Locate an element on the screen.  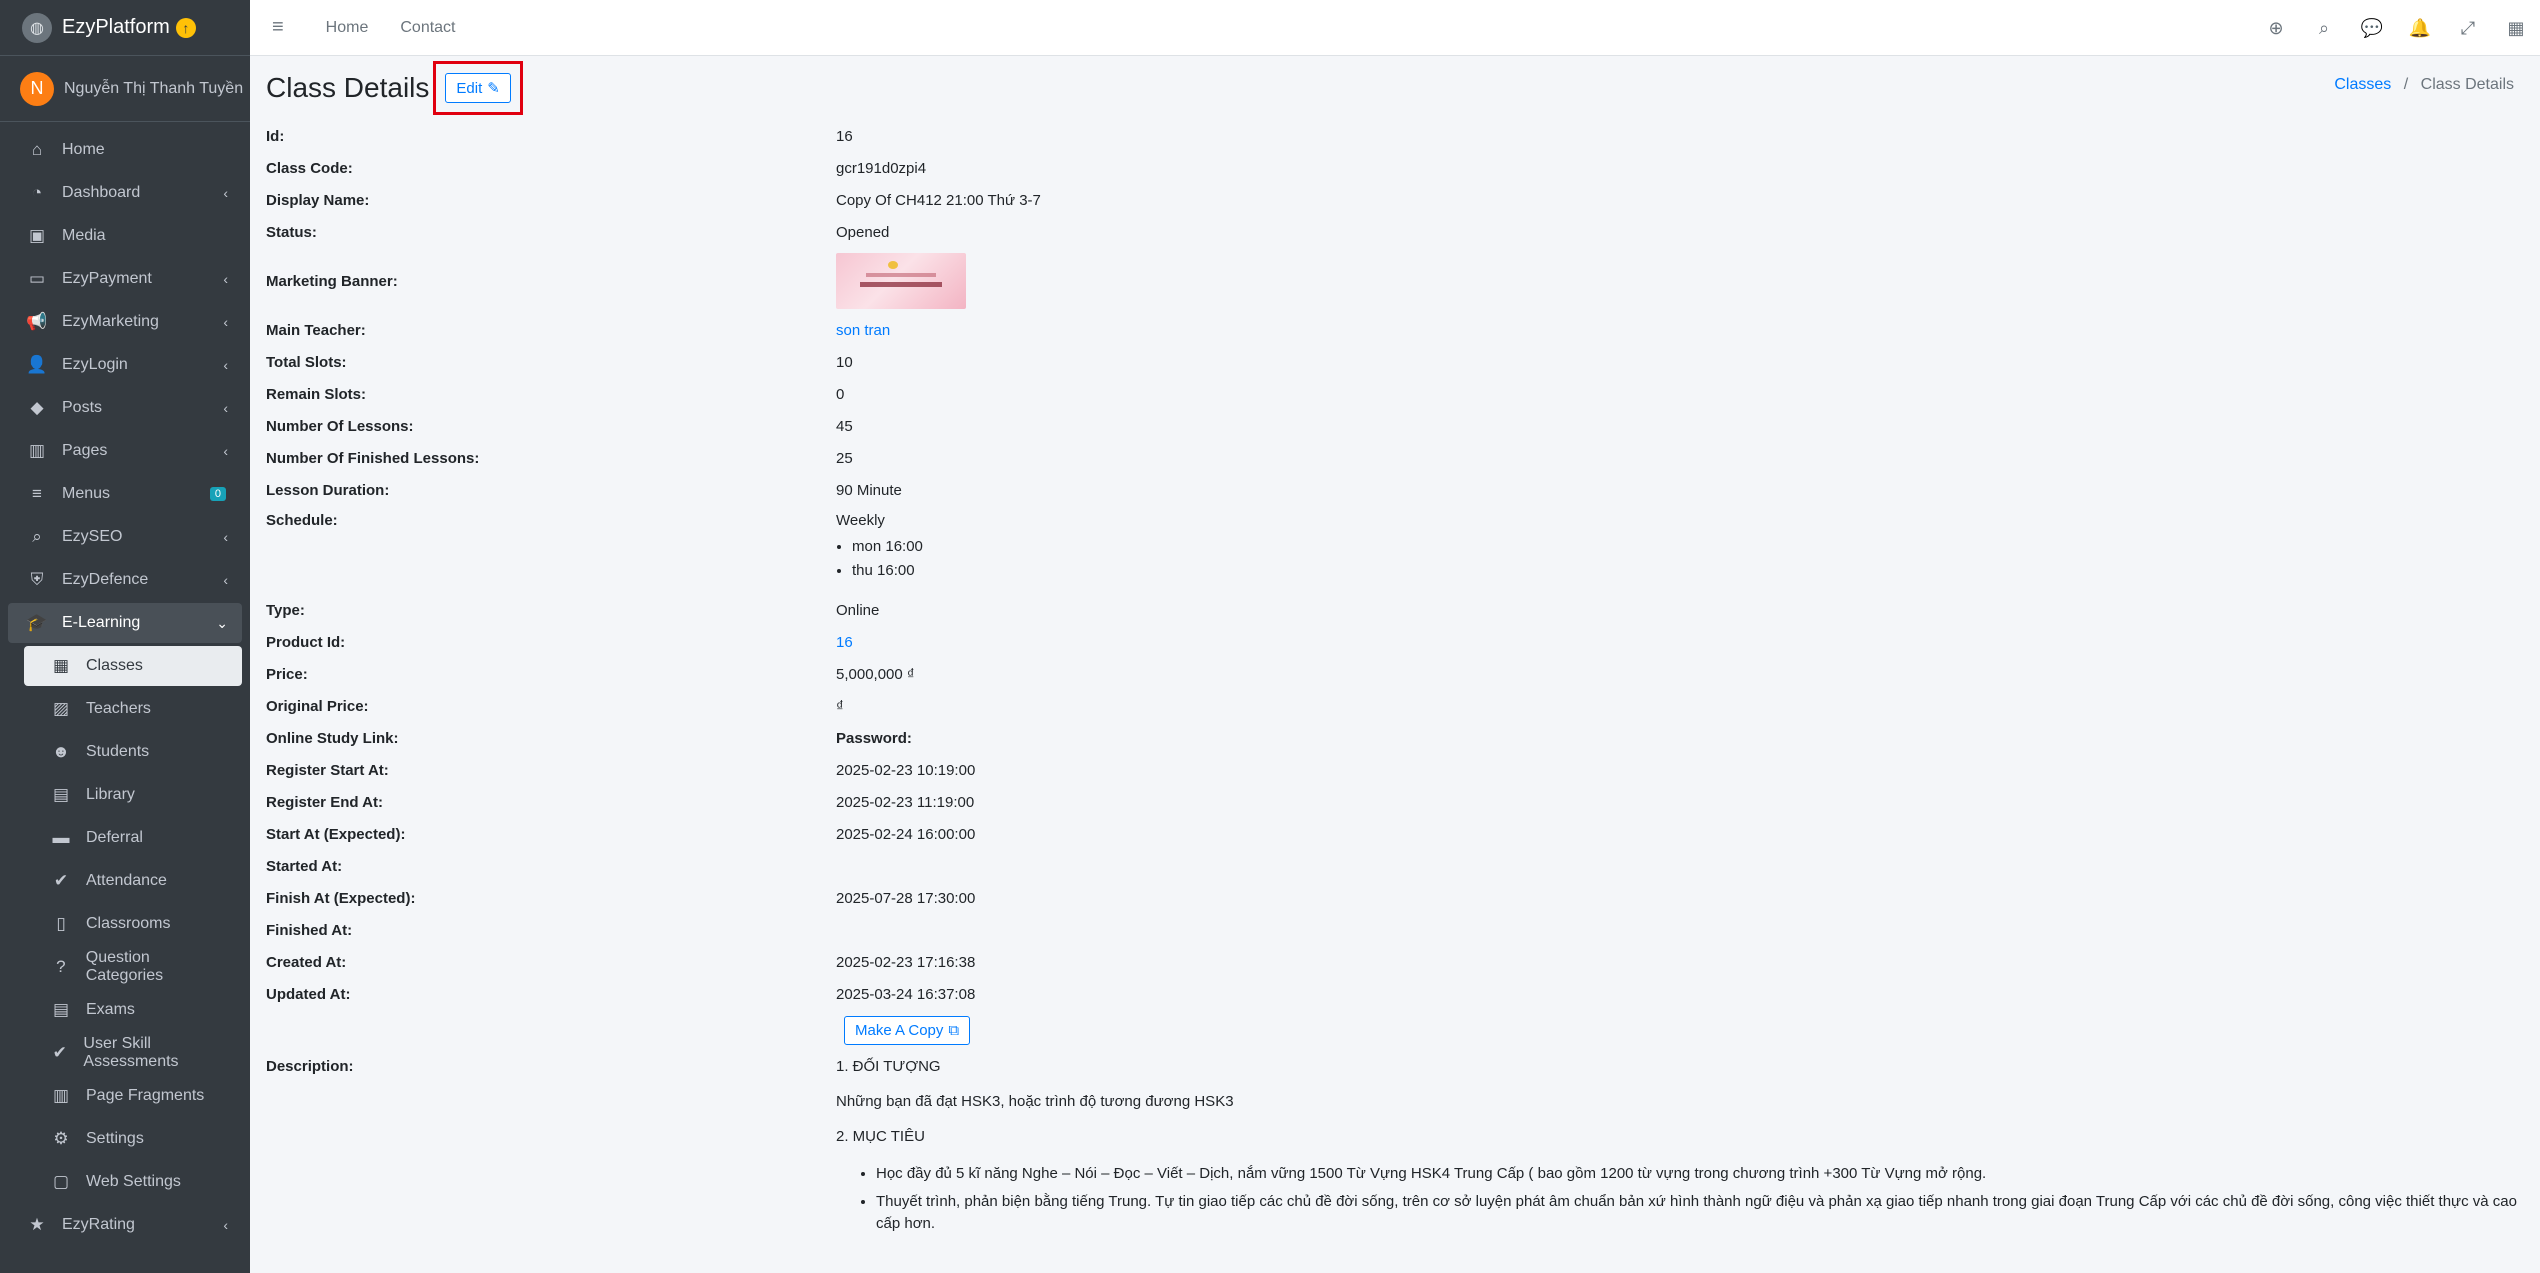
sidebar-item-question-categories: ? Question Categories is located at coordinates (133, 967).